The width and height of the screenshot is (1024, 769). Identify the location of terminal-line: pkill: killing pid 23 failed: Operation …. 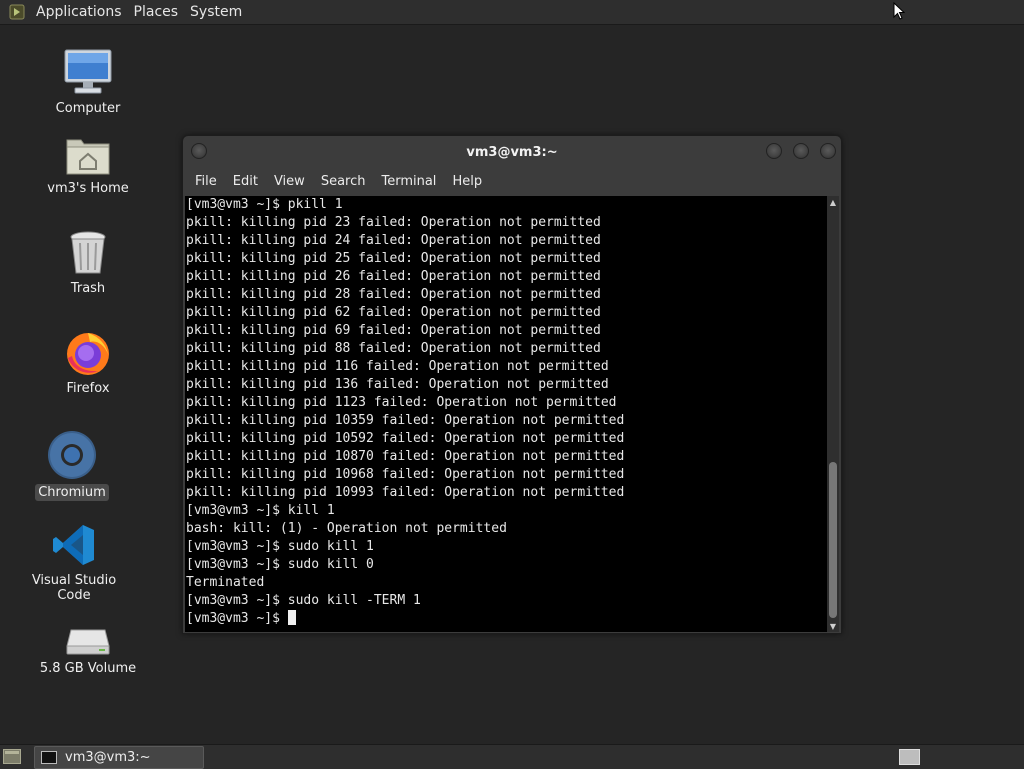
(393, 222).